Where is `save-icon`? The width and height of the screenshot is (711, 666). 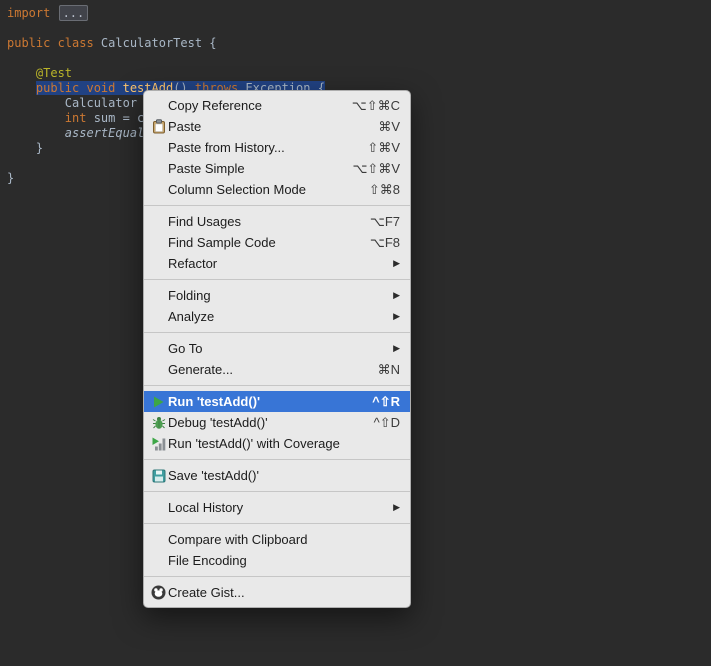
save-icon is located at coordinates (158, 476).